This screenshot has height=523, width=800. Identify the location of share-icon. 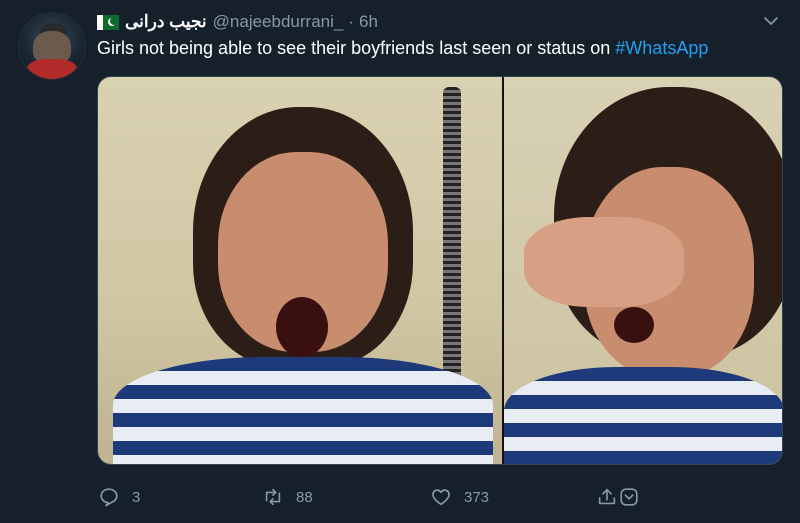
(607, 496).